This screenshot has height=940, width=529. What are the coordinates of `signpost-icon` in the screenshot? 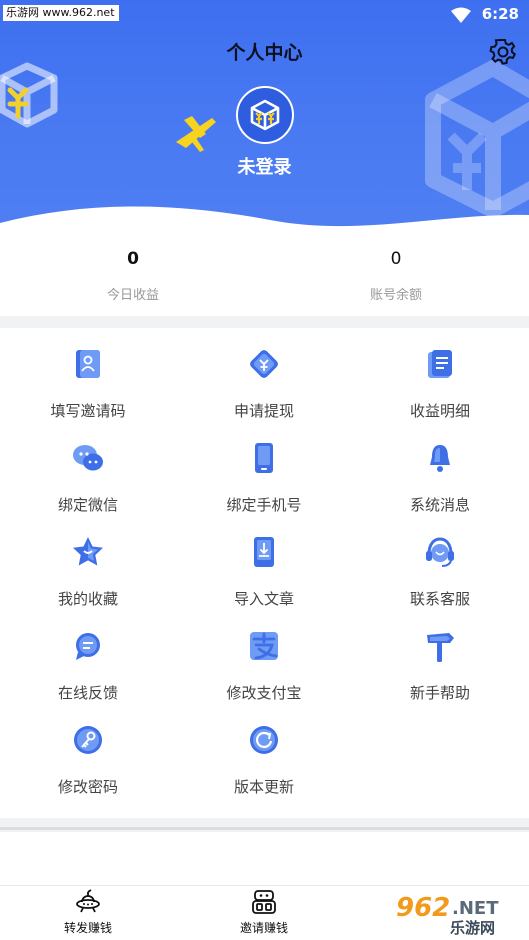 It's located at (440, 647).